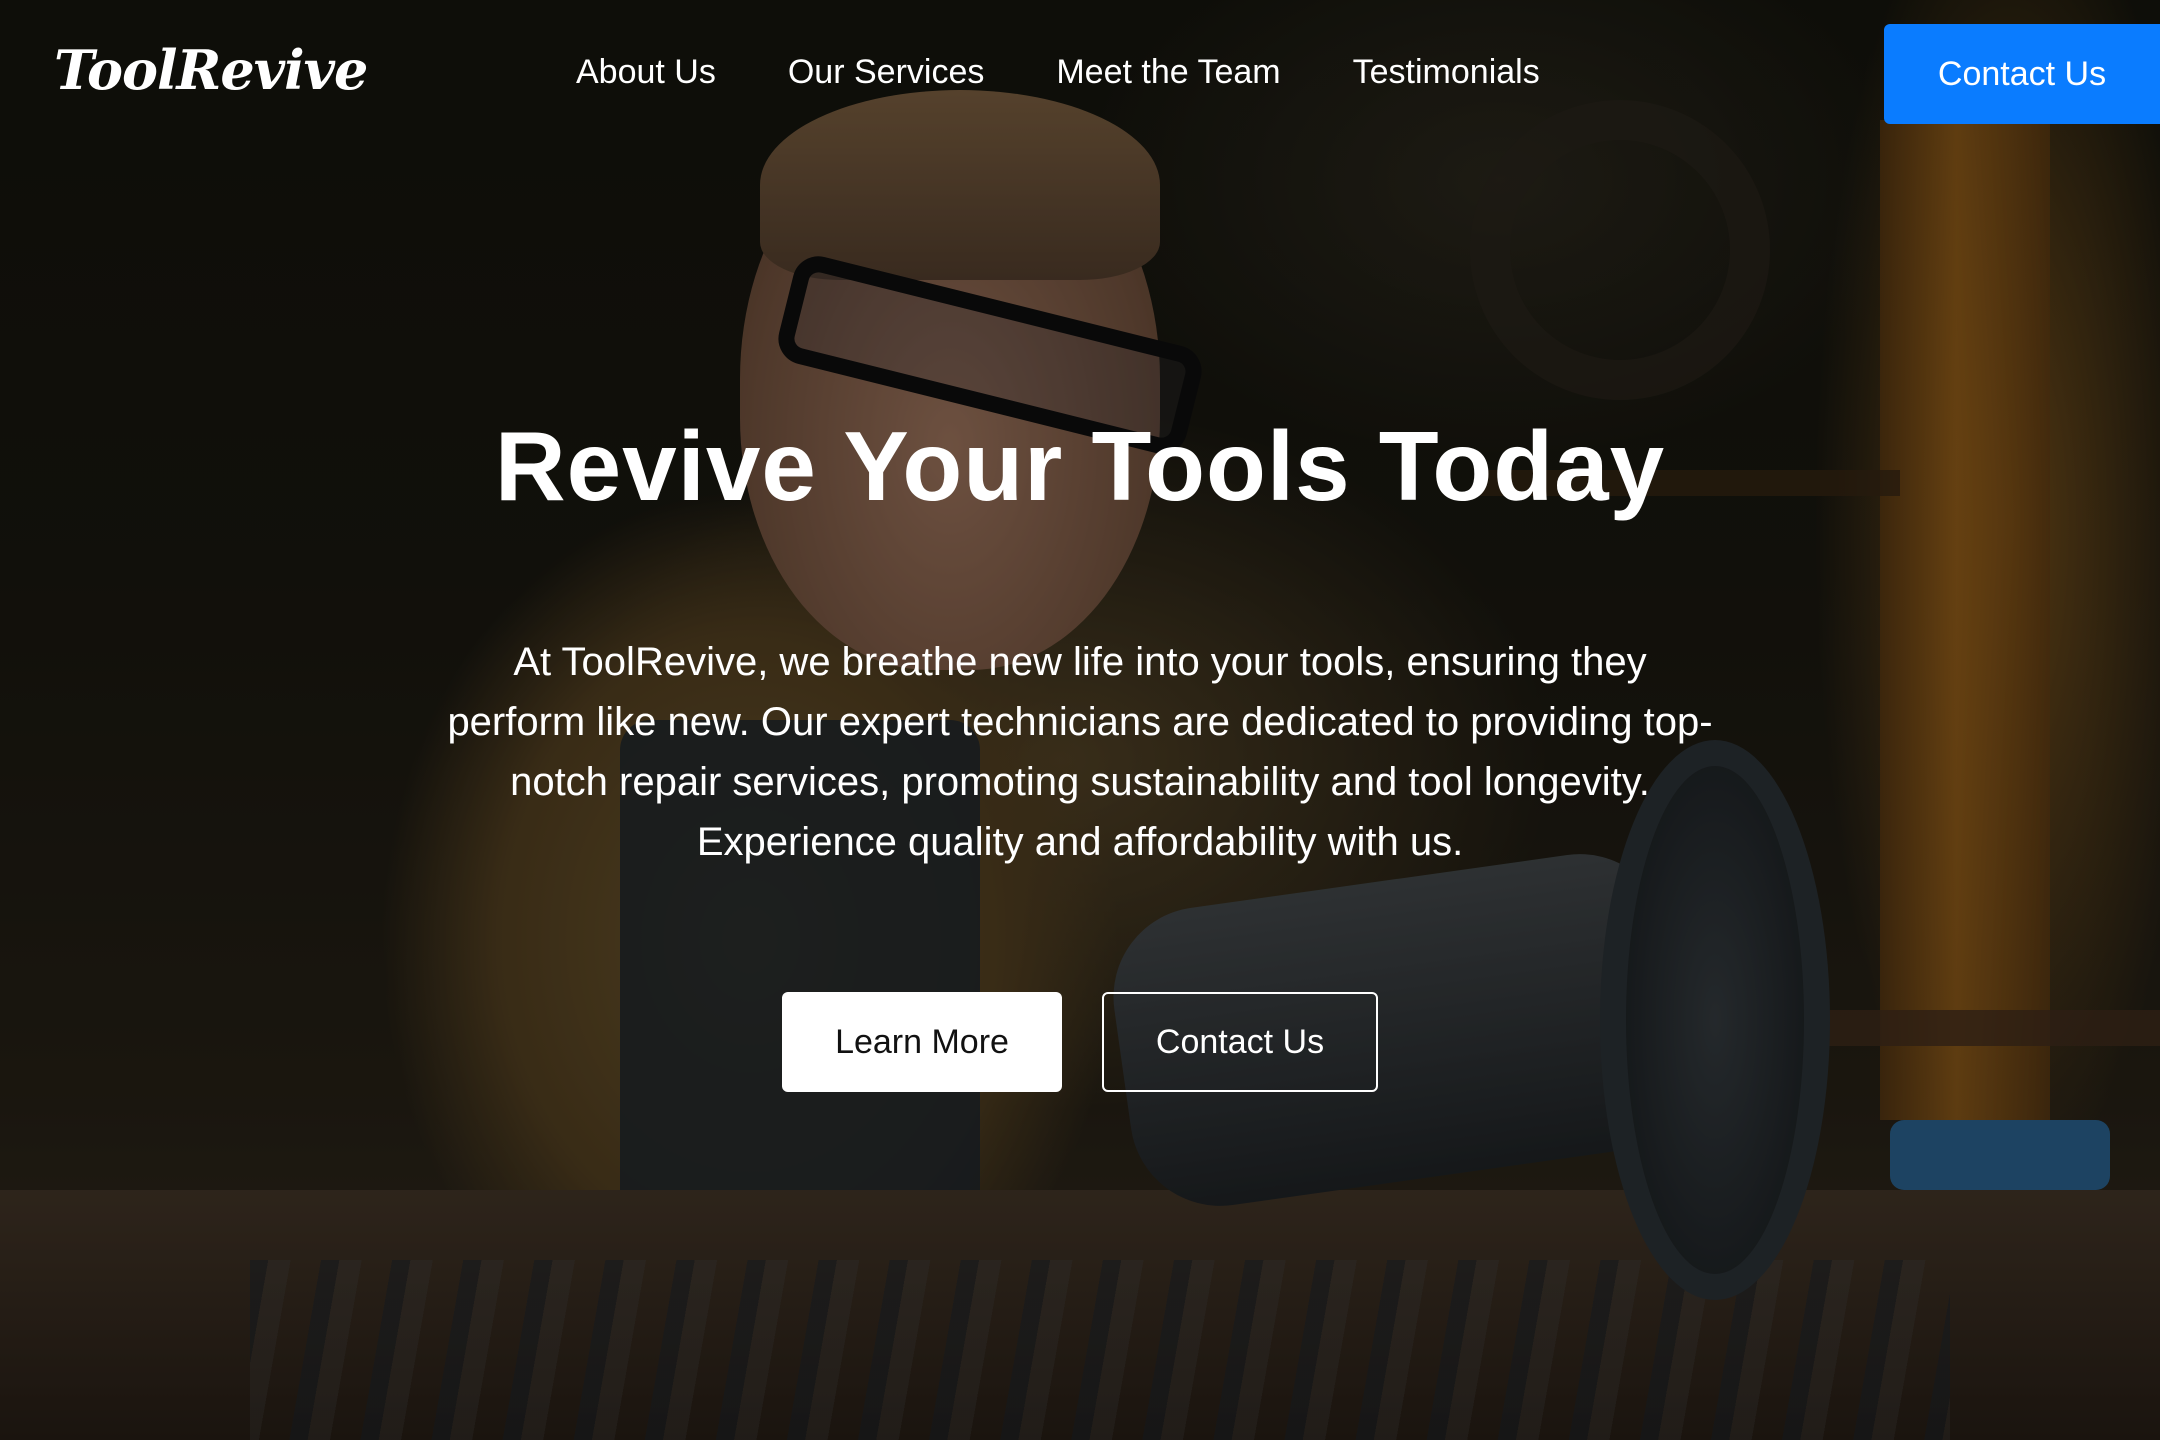 This screenshot has height=1440, width=2160. What do you see at coordinates (922, 1042) in the screenshot?
I see `learn-more-button: Learn More` at bounding box center [922, 1042].